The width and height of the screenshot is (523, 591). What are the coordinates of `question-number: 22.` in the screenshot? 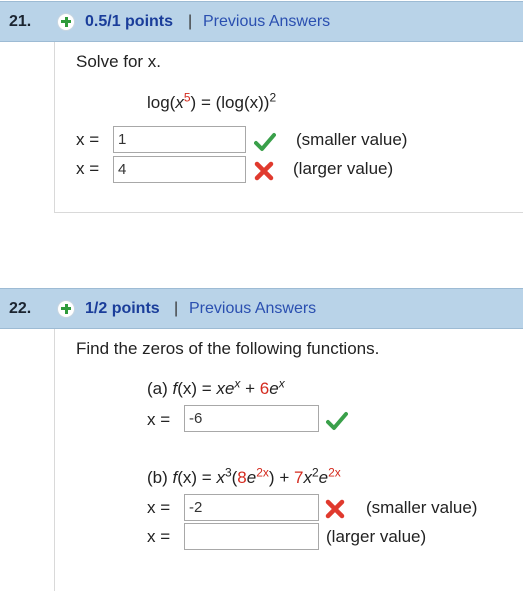 It's located at (20, 308).